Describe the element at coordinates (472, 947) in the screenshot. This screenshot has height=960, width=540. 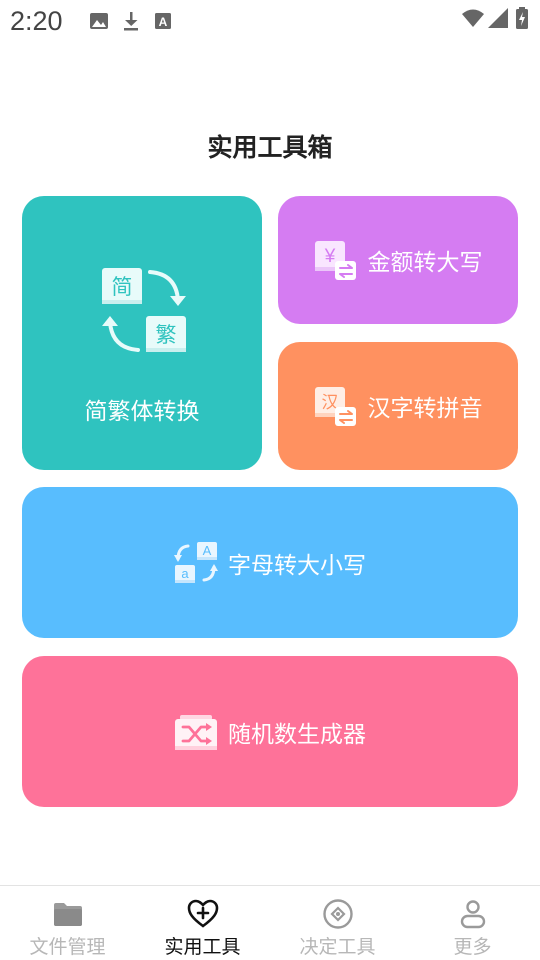
I see `nav-label-more: 更多` at that location.